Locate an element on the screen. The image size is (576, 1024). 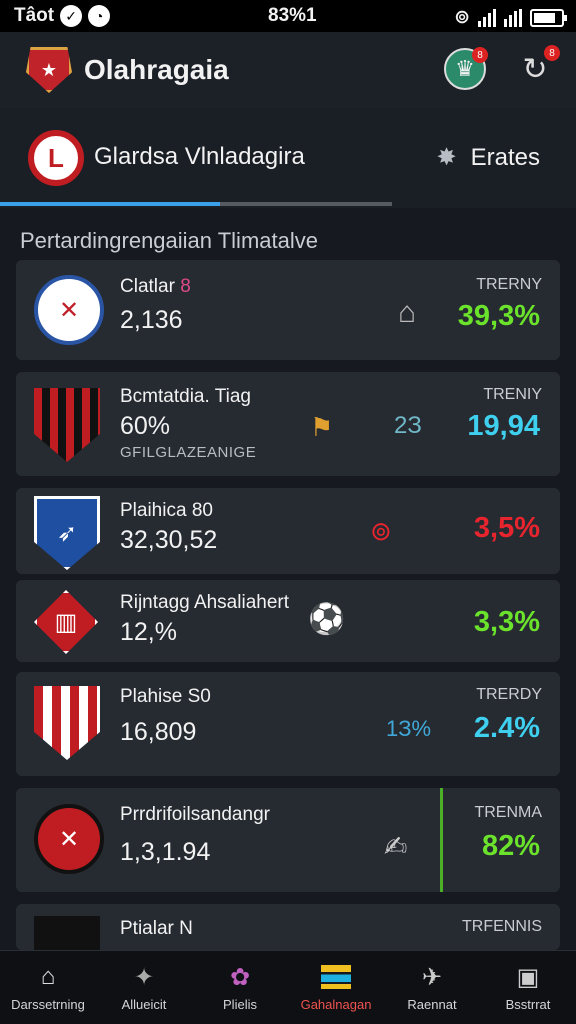
team-name: Clatlar 8 is located at coordinates (155, 286).